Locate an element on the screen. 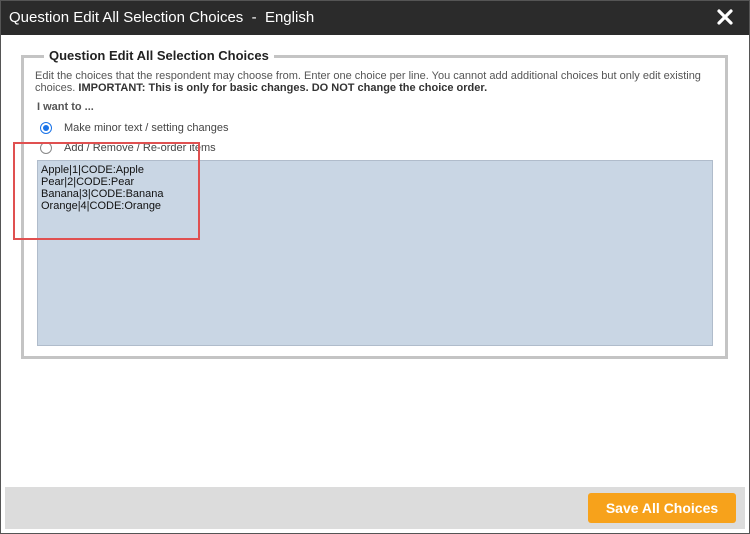  option-label: Make minor text / setting changes is located at coordinates (146, 128).